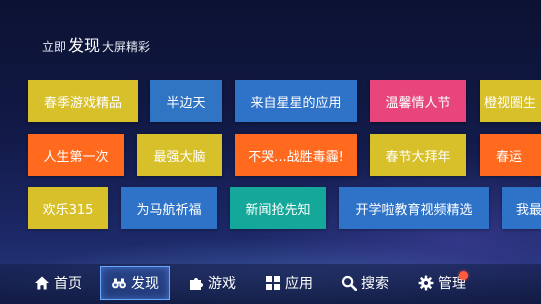  I want to click on tile-label: 春运, so click(509, 157).